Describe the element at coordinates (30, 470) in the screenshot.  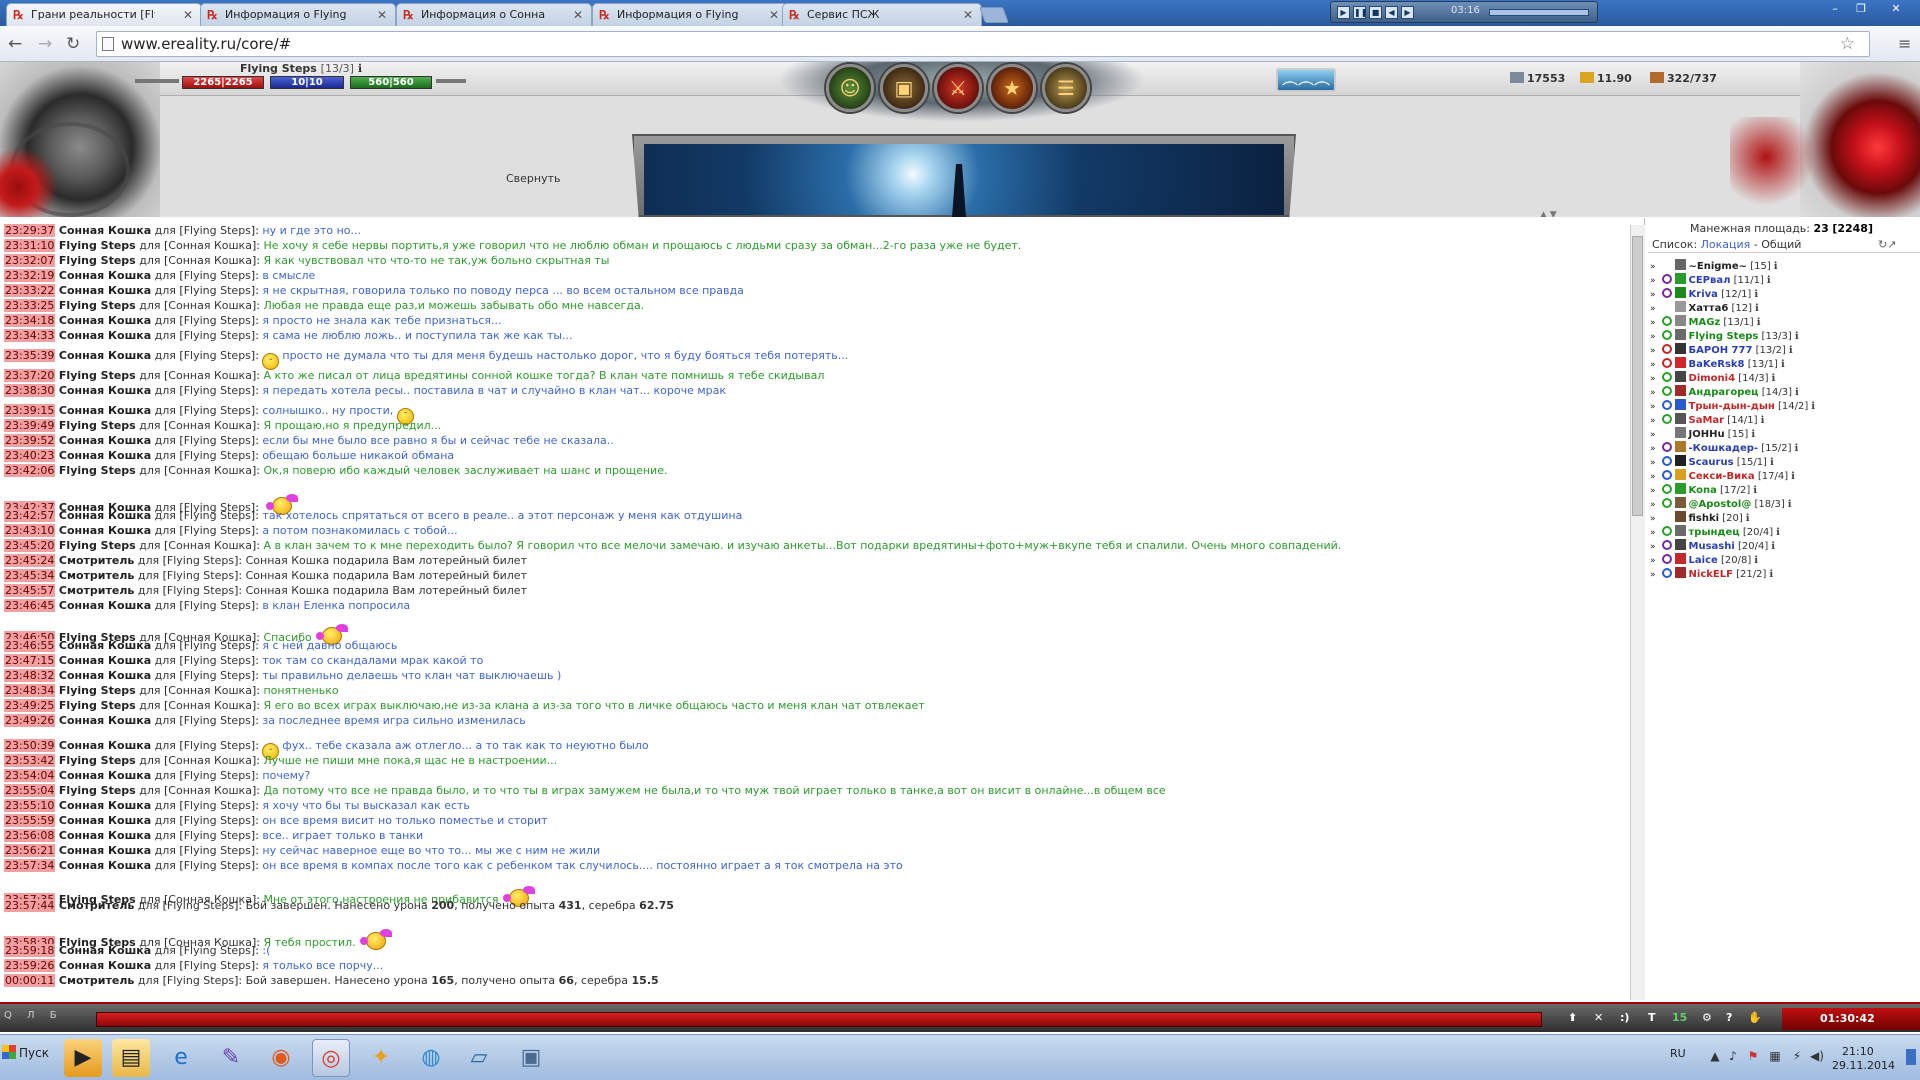
I see `message-time: 23:42:06` at that location.